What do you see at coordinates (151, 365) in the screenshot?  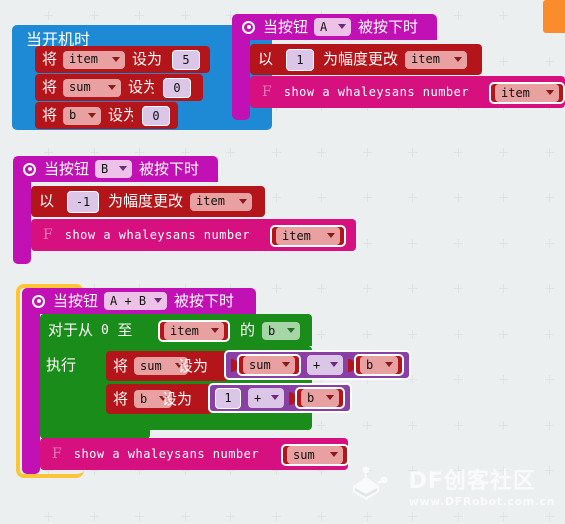 I see `variable-name: sum` at bounding box center [151, 365].